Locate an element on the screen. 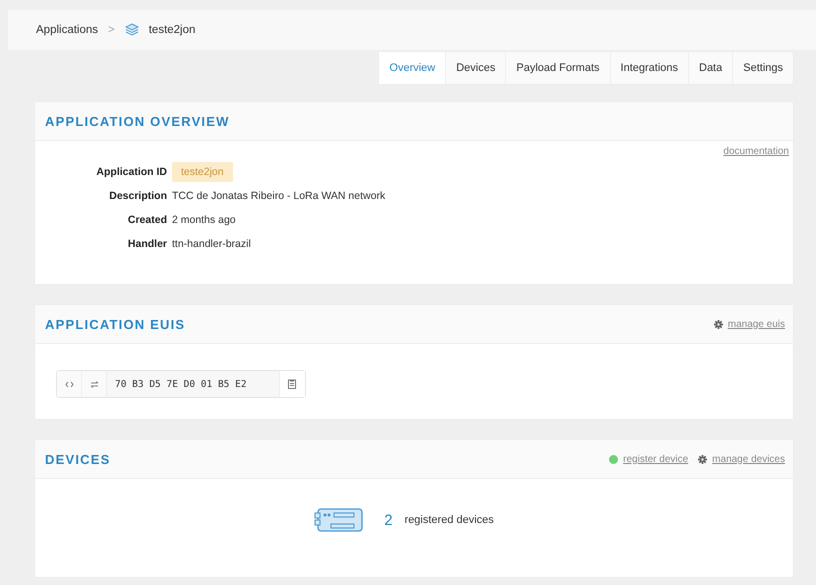  tab: Settings is located at coordinates (762, 68).